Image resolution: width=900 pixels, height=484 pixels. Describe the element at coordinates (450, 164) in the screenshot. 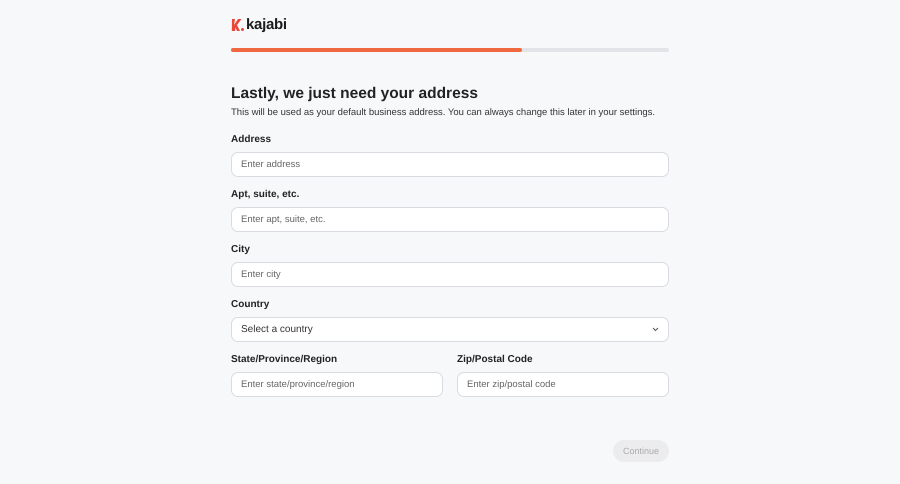

I see `input-field: Enter address` at that location.